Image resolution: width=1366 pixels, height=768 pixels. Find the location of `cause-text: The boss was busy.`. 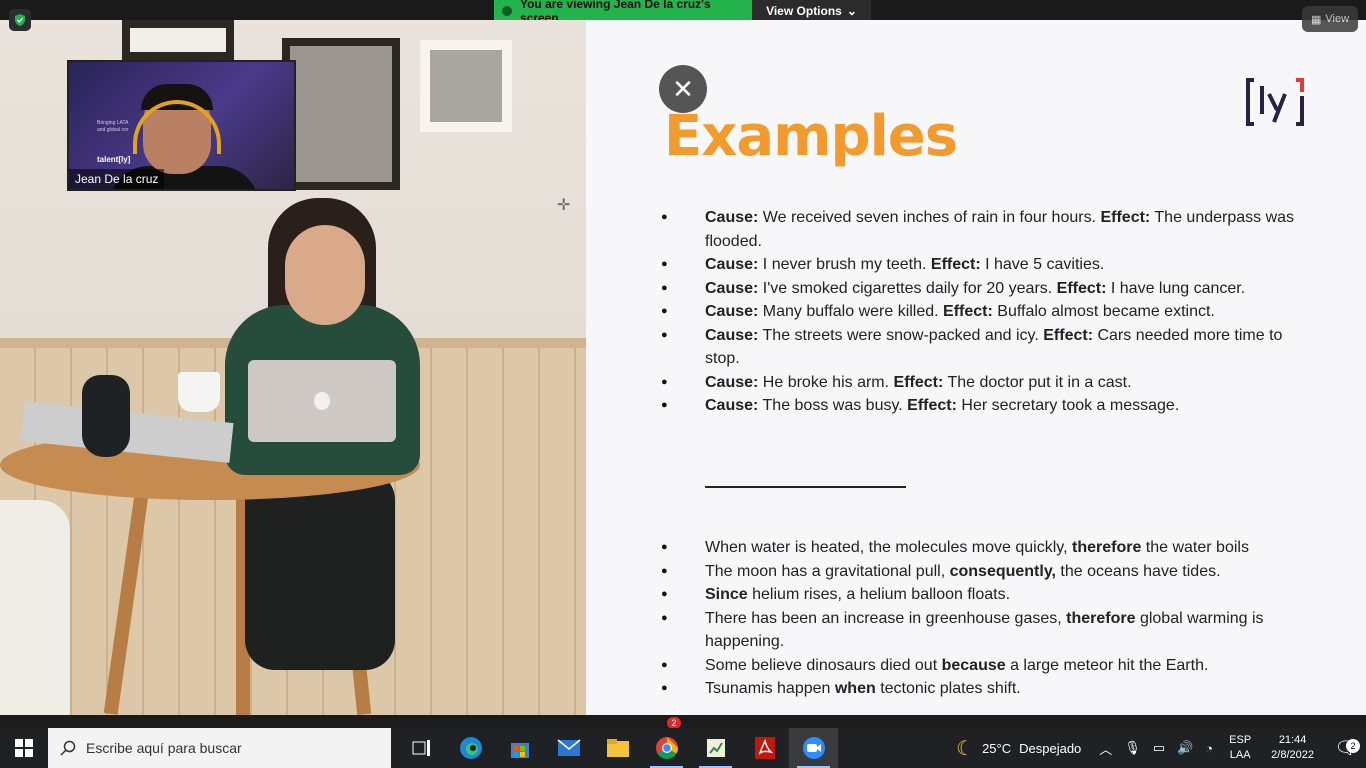

cause-text: The boss was busy. is located at coordinates (833, 405).